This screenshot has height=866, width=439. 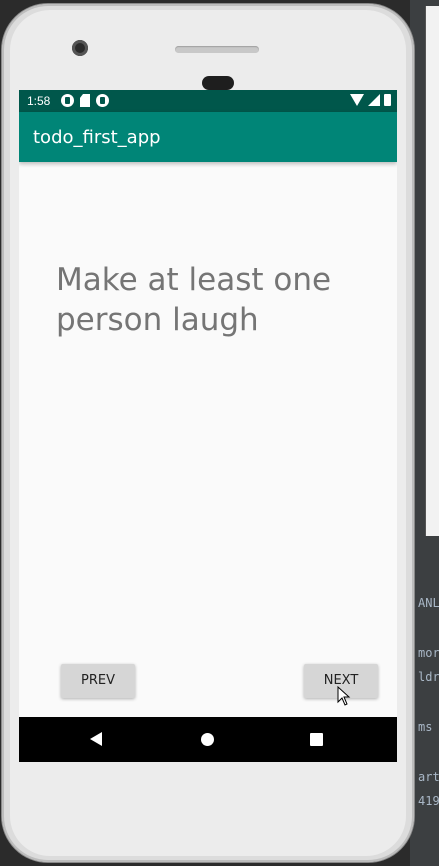 I want to click on ide-preview-panel, so click(x=432, y=271).